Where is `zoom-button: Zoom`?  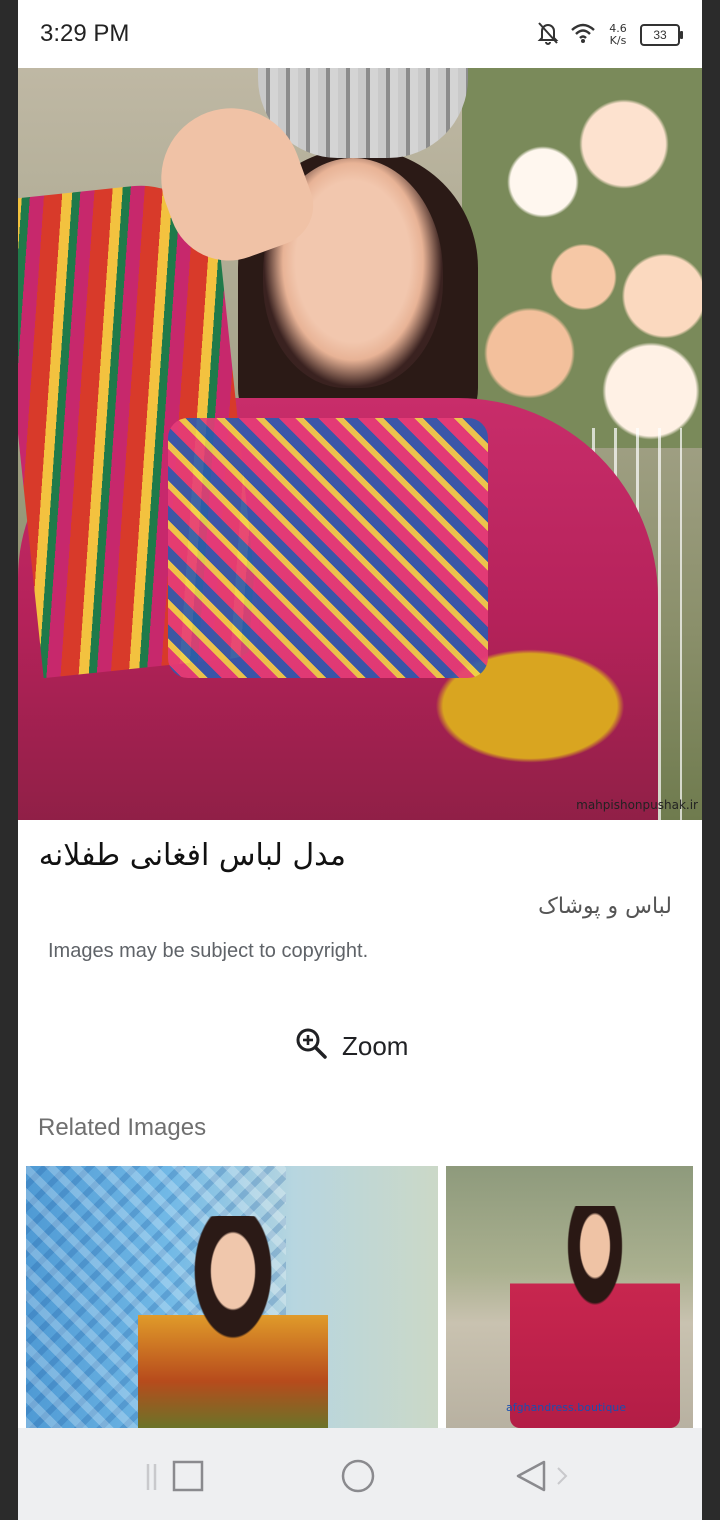
zoom-button: Zoom is located at coordinates (351, 1046).